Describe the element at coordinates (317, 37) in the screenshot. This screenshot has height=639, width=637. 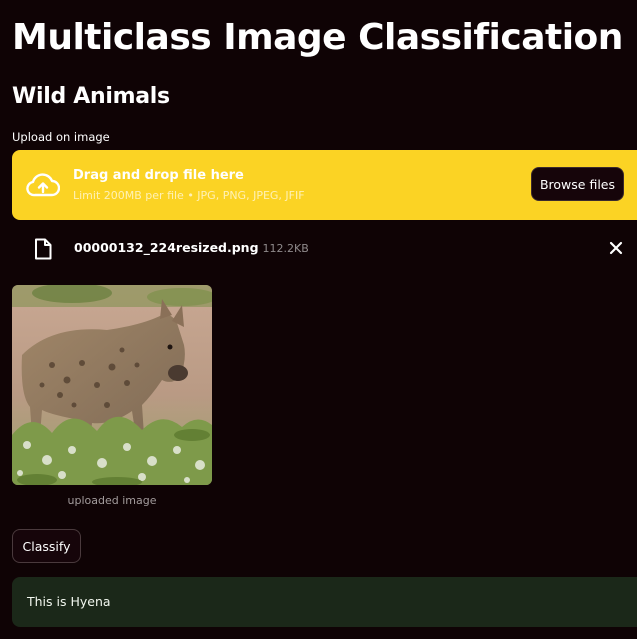
I see `page-title: Multiclass Image Classification` at that location.